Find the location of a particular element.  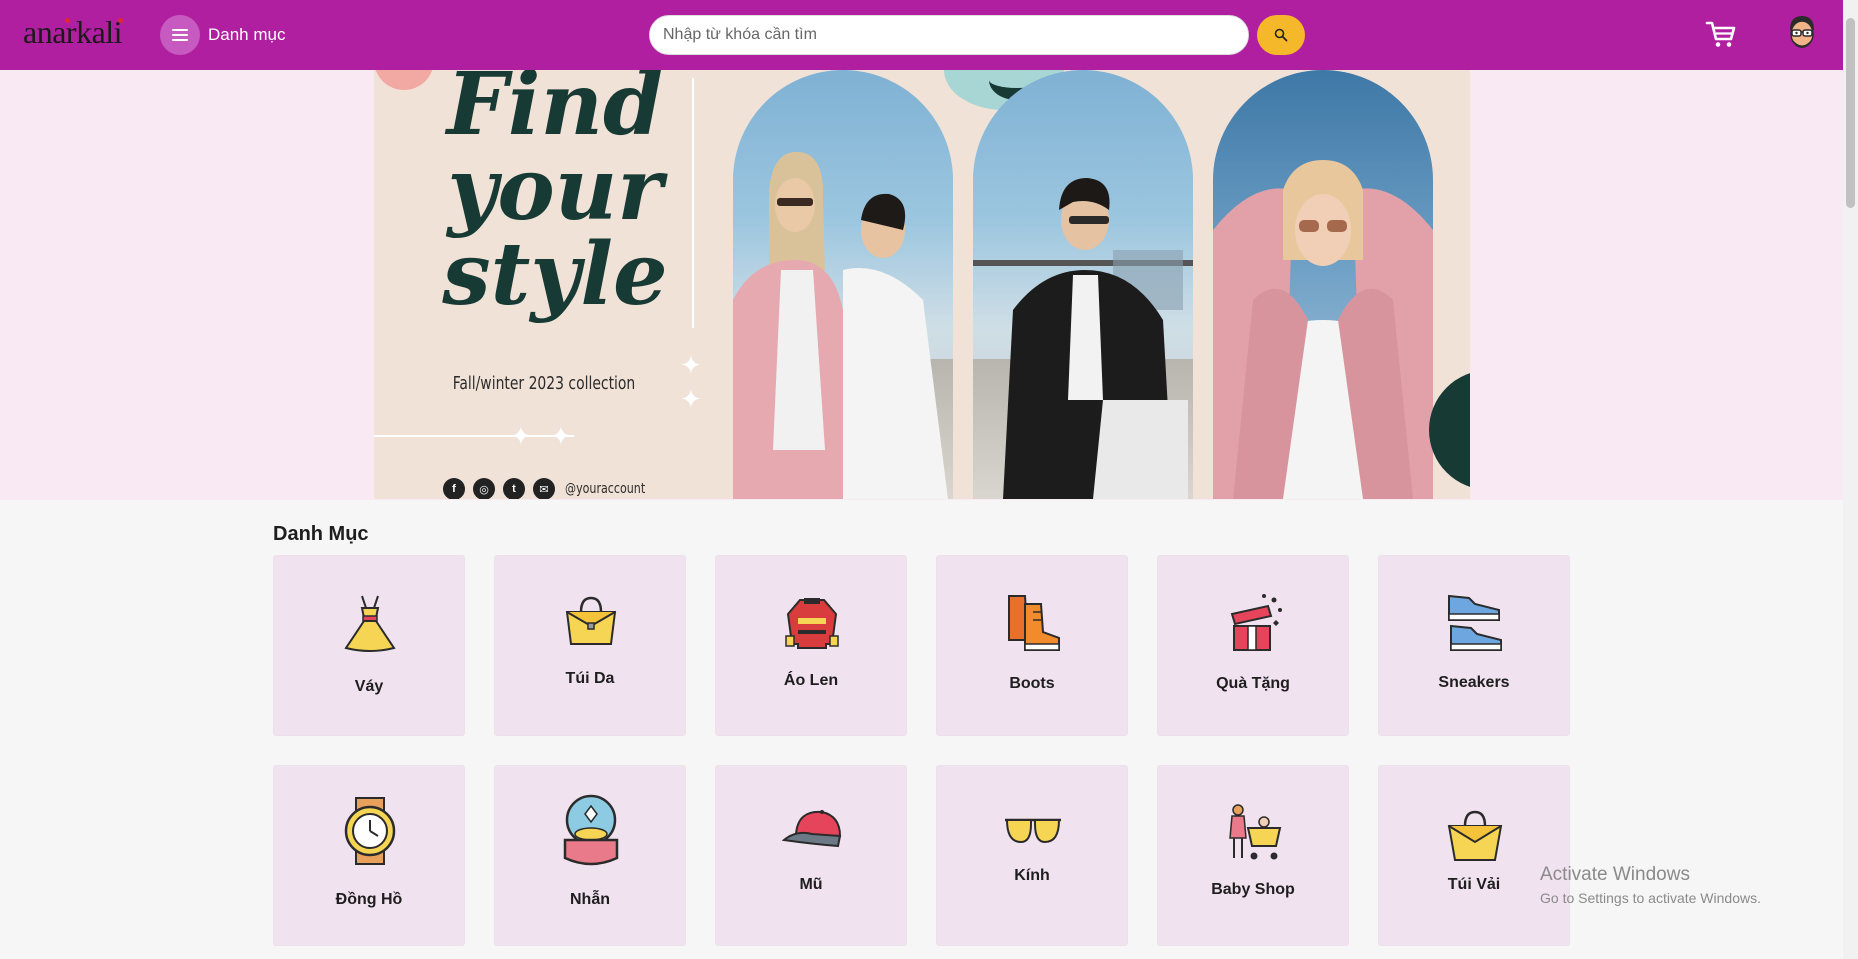

category-label: Váy is located at coordinates (369, 686).